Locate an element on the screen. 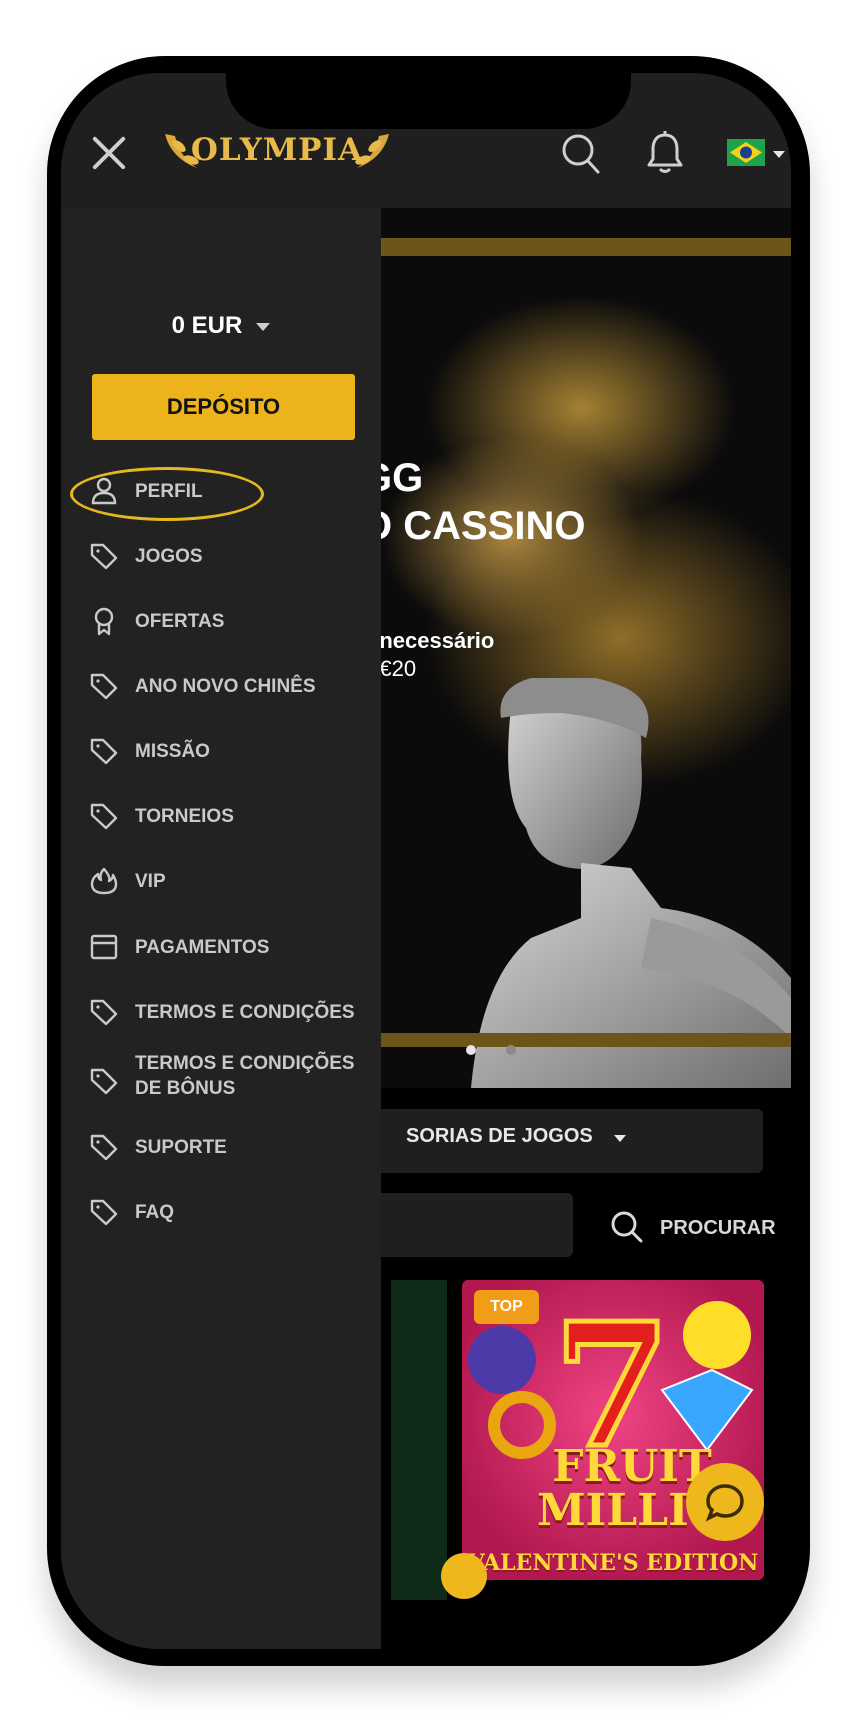  banner-frame-top is located at coordinates (586, 247).